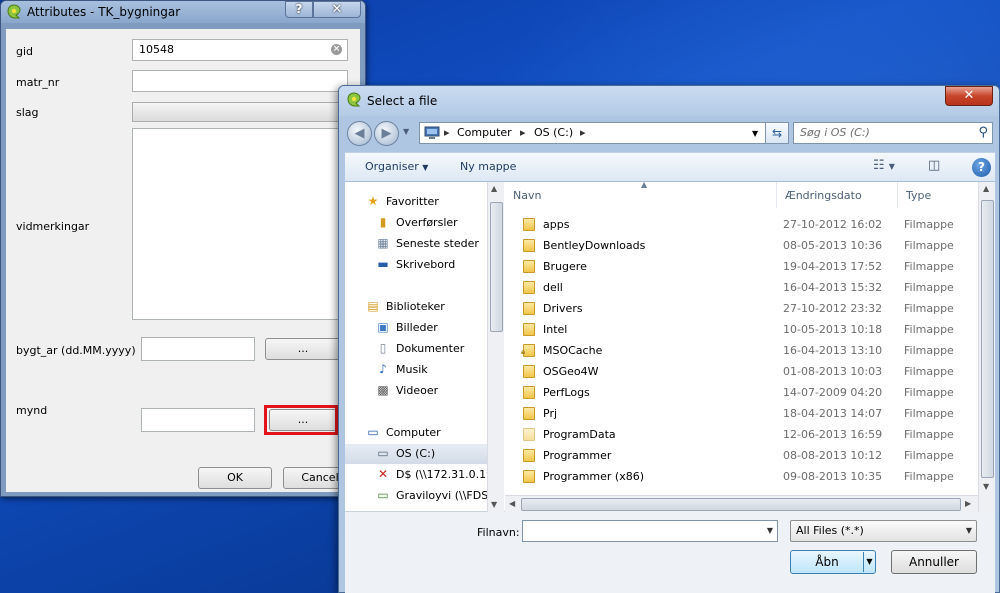  Describe the element at coordinates (383, 327) in the screenshot. I see `pictures-icon: ▣` at that location.